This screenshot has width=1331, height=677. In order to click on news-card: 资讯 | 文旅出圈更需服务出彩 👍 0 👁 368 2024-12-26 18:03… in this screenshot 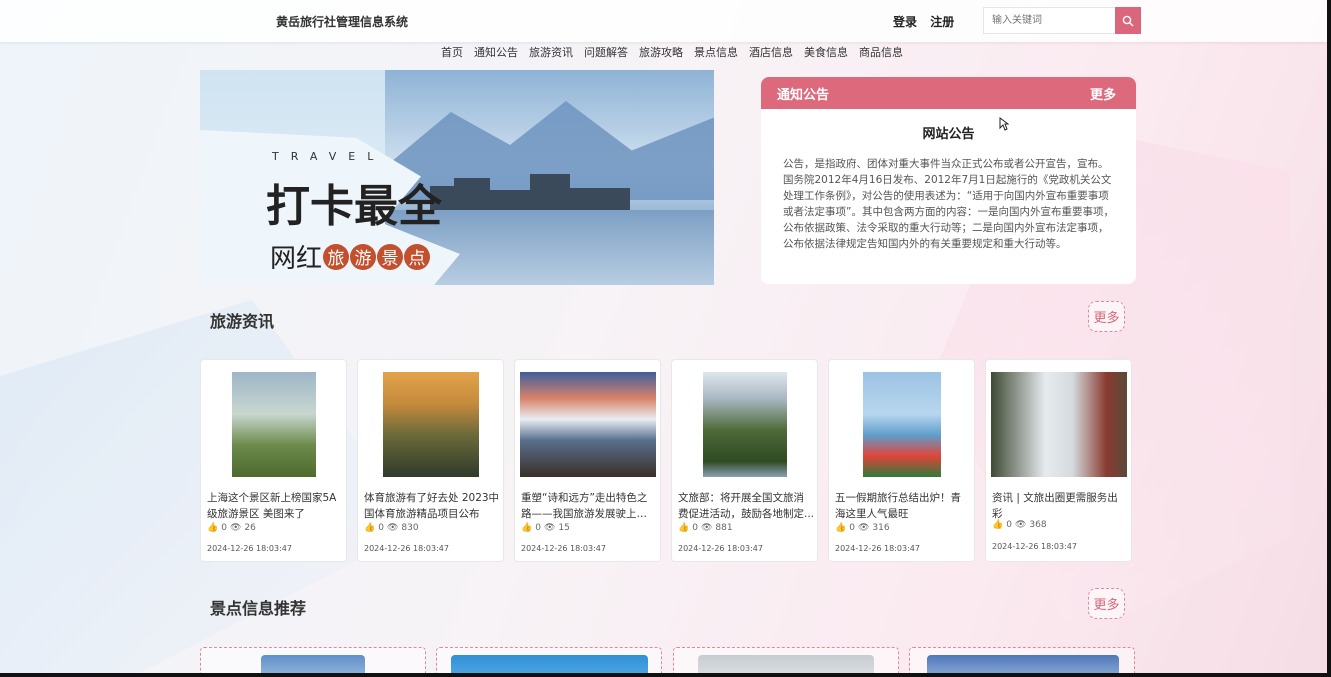, I will do `click(1058, 460)`.